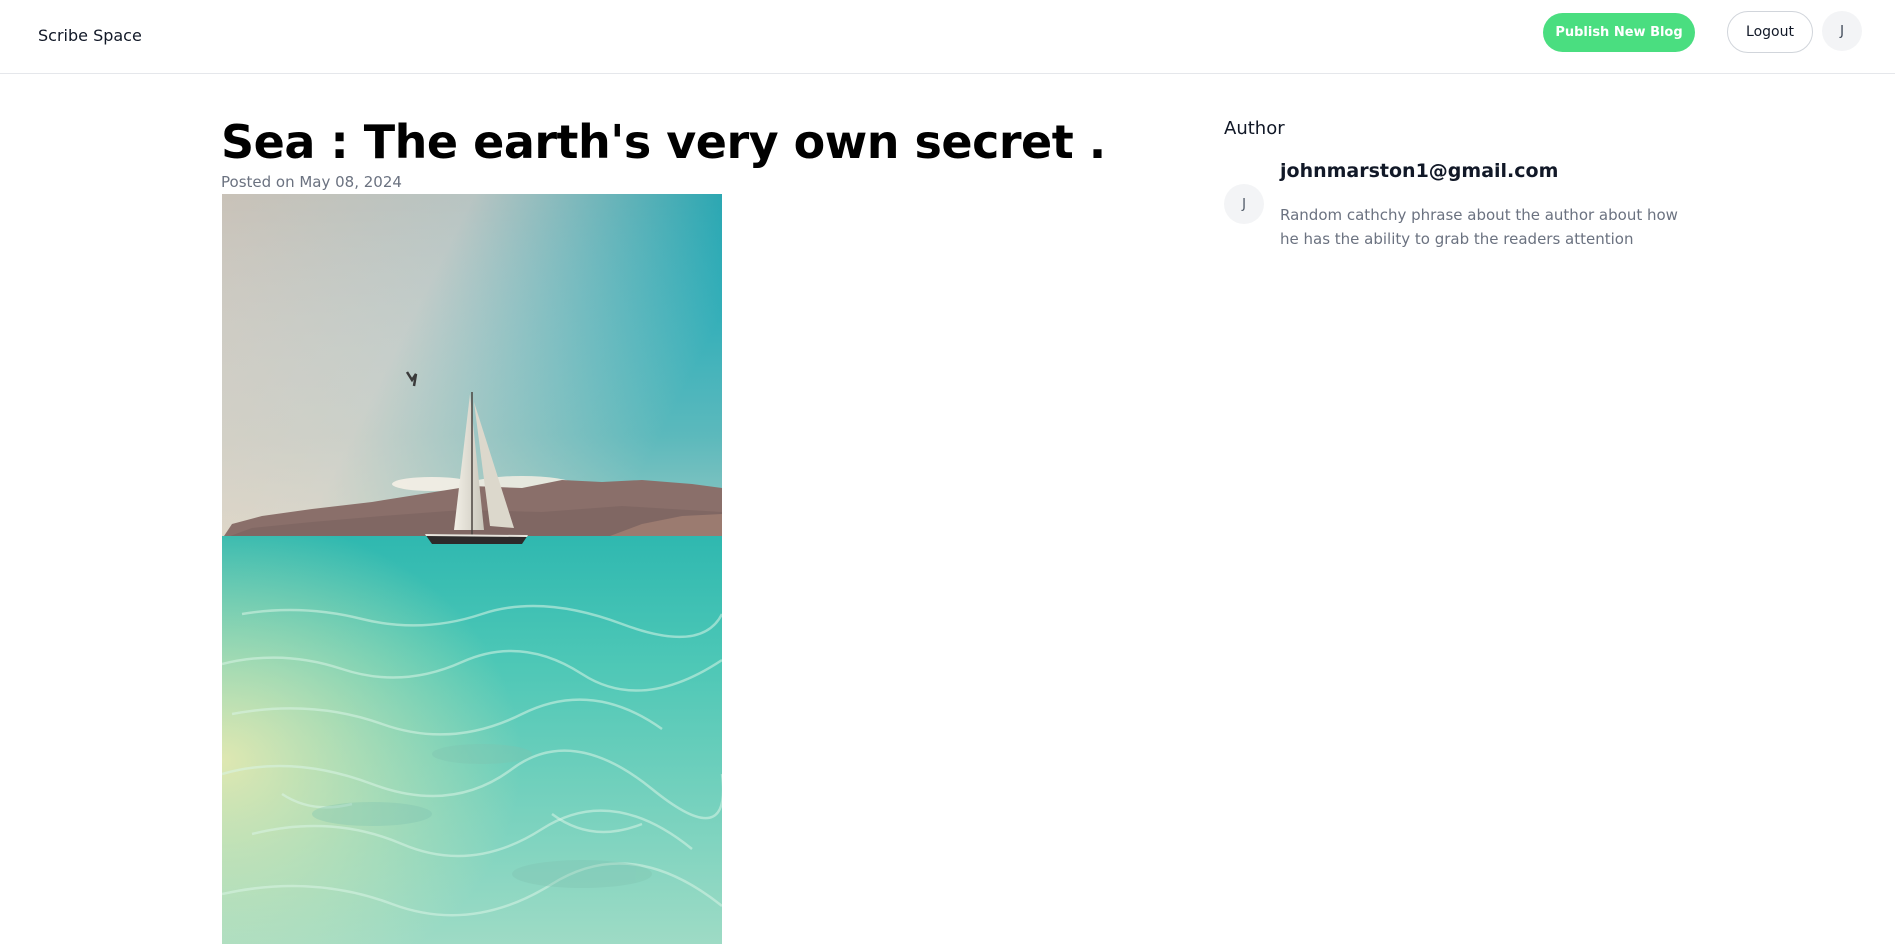  What do you see at coordinates (1619, 32) in the screenshot?
I see `publish-new-blog-button: Publish New Blog` at bounding box center [1619, 32].